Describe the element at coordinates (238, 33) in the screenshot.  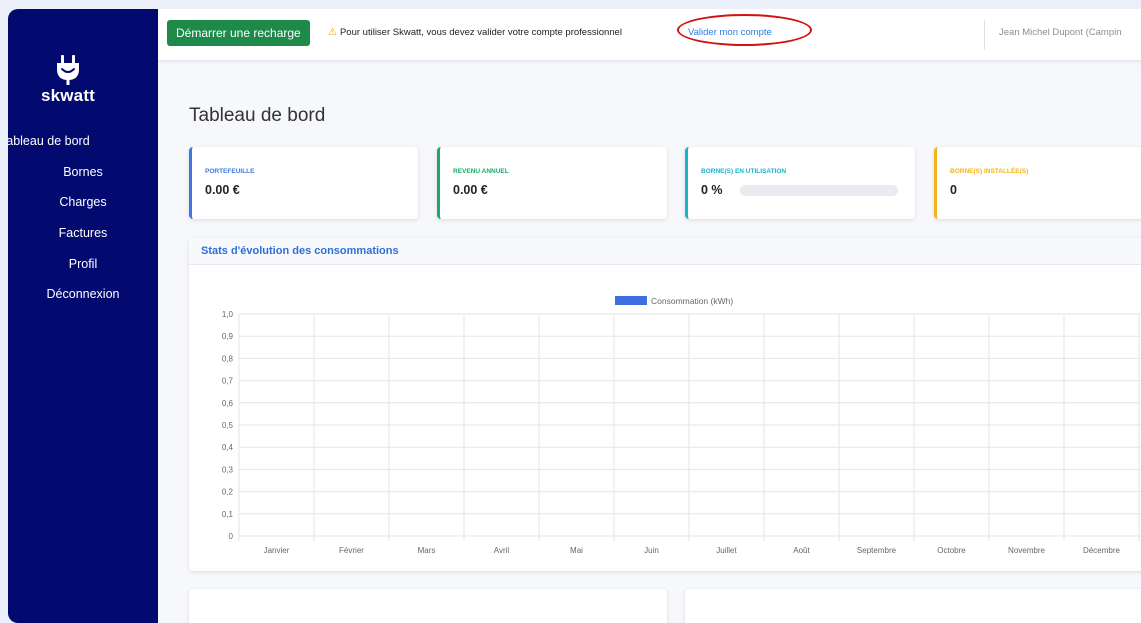
I see `start-charge-button: Démarrer une recharge` at that location.